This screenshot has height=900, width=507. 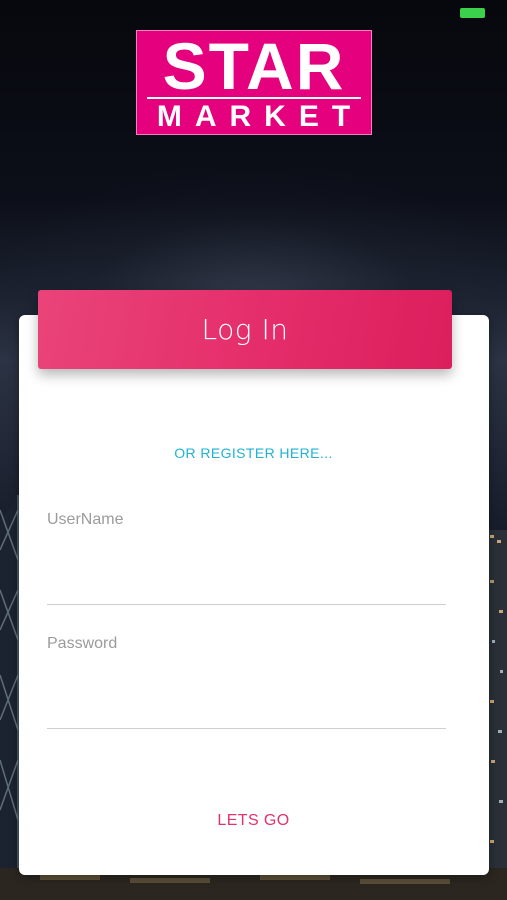 I want to click on lets-go-button: LETS GO, so click(x=253, y=821).